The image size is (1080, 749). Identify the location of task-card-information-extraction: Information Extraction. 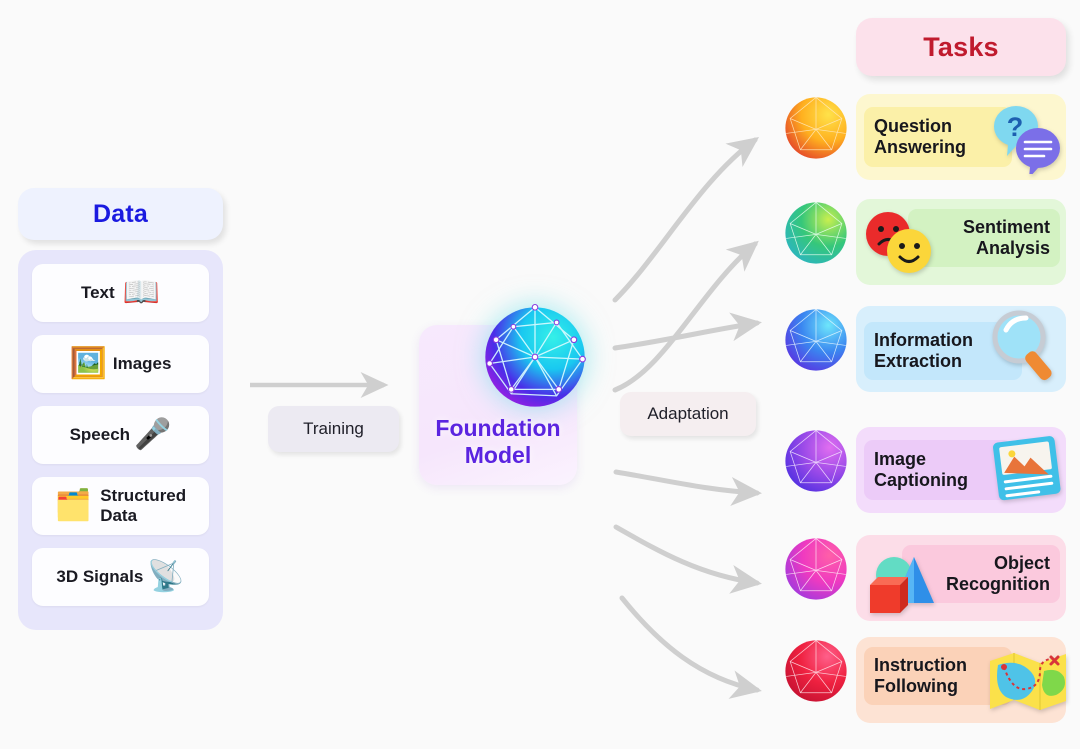
(961, 349).